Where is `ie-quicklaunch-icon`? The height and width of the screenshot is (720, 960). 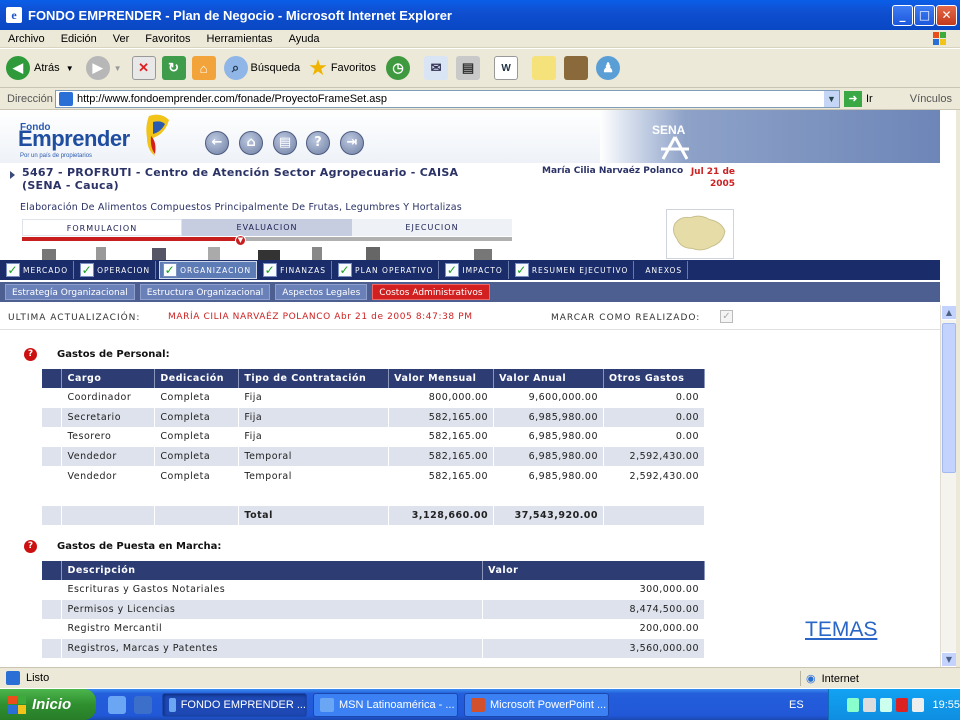 ie-quicklaunch-icon is located at coordinates (117, 704).